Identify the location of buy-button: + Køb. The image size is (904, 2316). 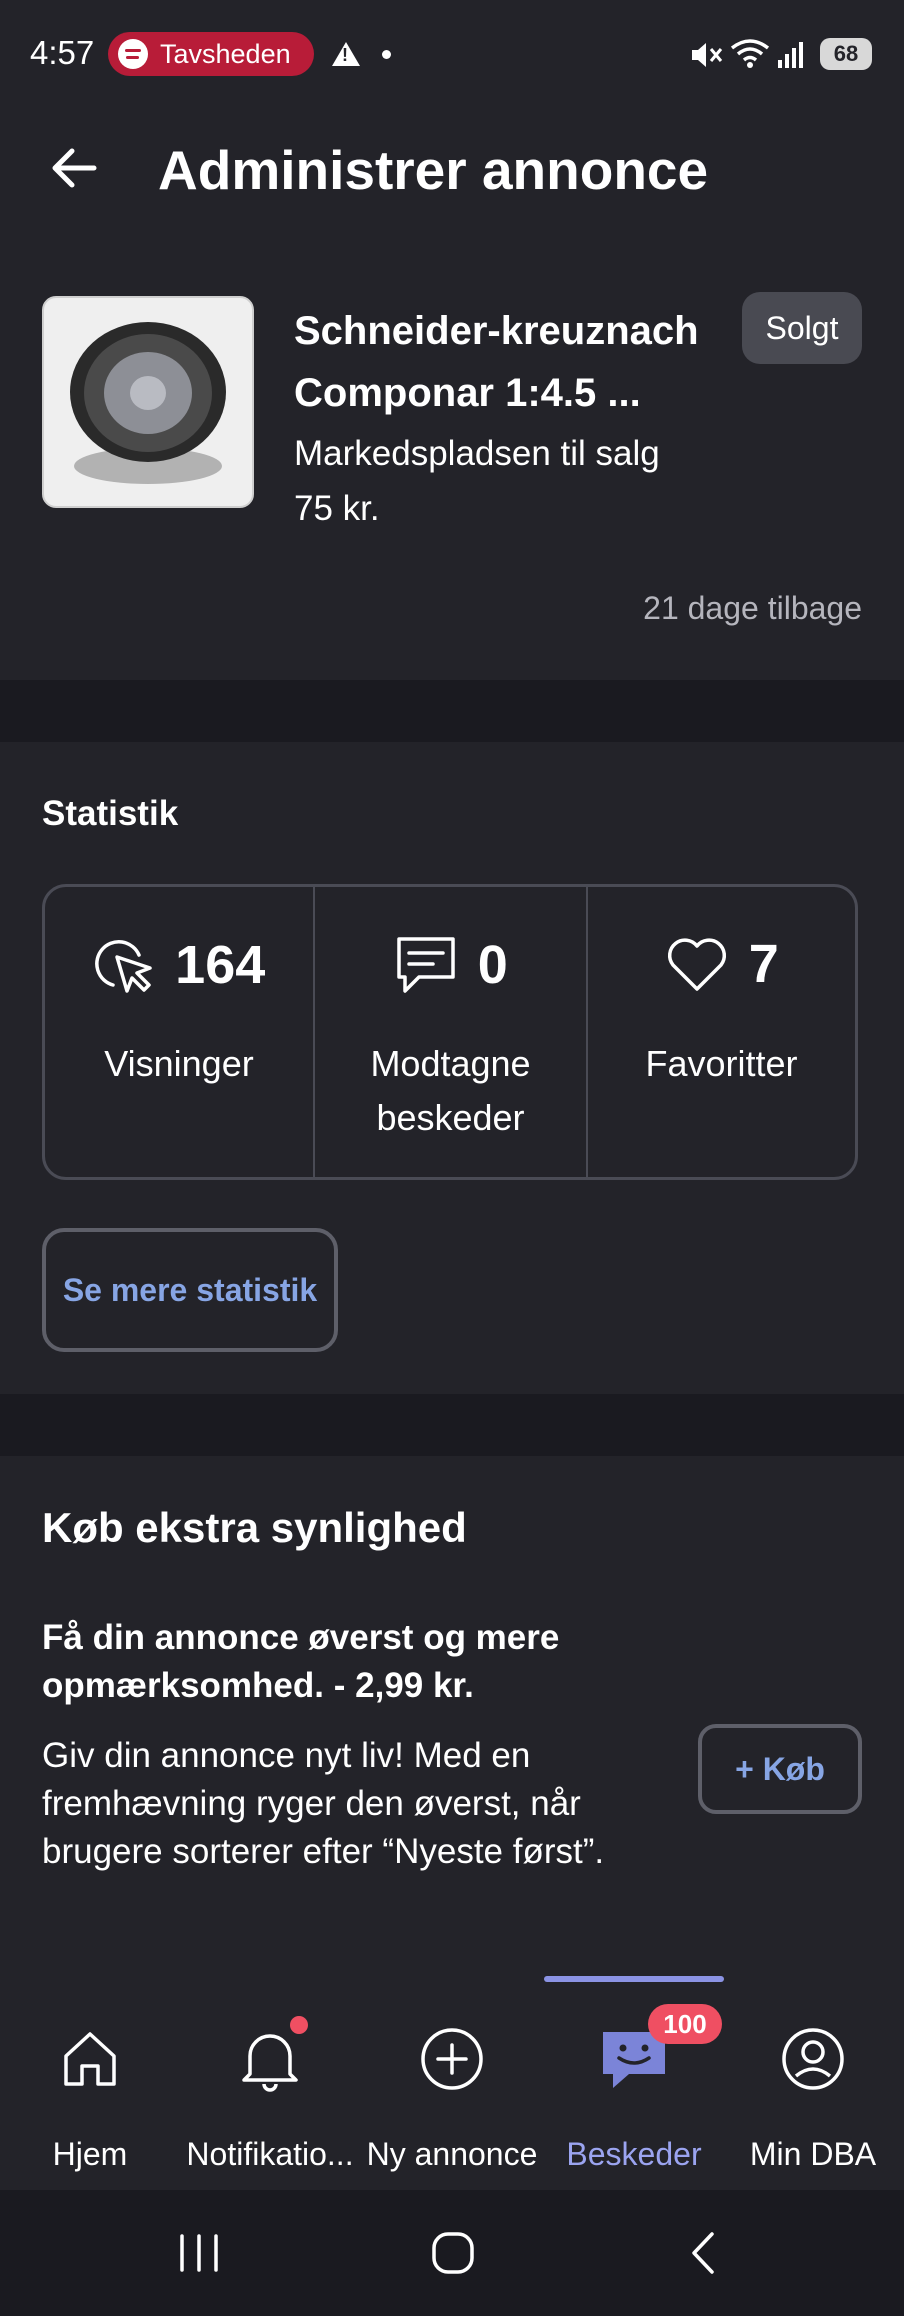
(780, 1769).